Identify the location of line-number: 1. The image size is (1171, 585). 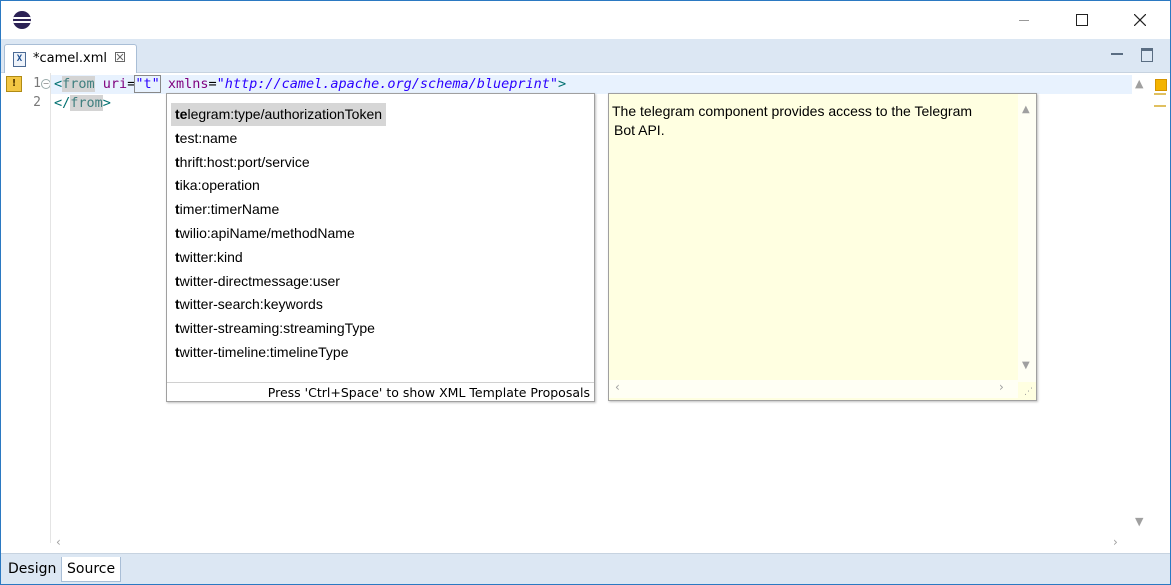
(37, 83).